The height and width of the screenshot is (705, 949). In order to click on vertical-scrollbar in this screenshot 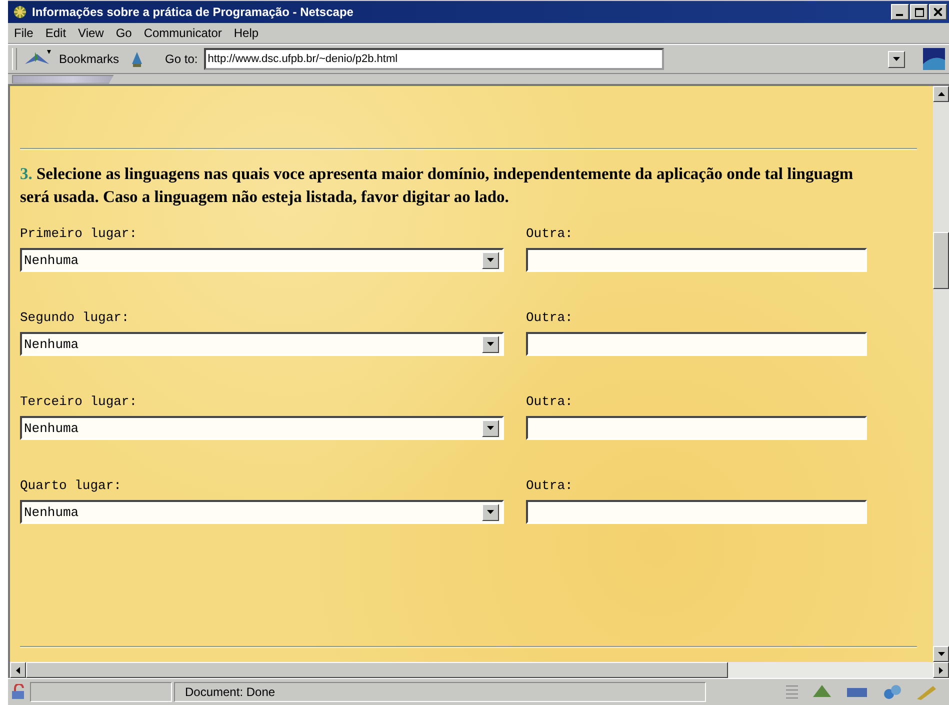, I will do `click(941, 374)`.